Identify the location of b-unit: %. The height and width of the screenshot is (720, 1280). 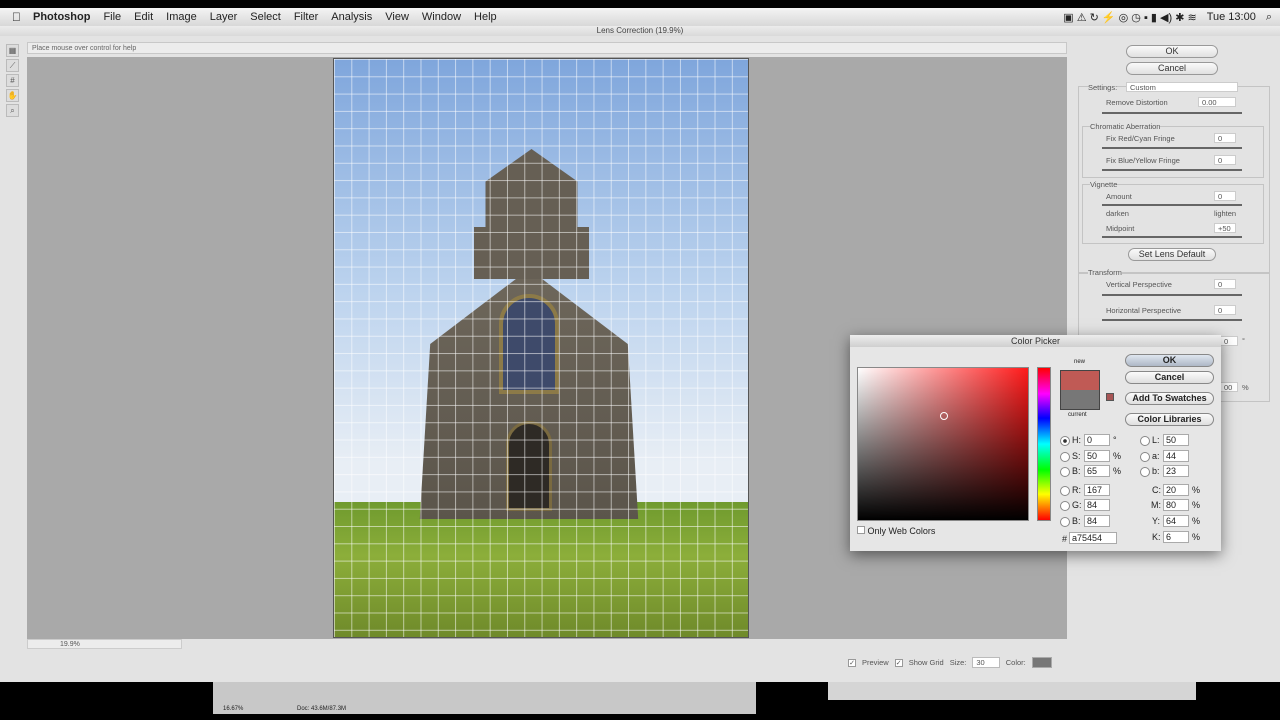
(1117, 471).